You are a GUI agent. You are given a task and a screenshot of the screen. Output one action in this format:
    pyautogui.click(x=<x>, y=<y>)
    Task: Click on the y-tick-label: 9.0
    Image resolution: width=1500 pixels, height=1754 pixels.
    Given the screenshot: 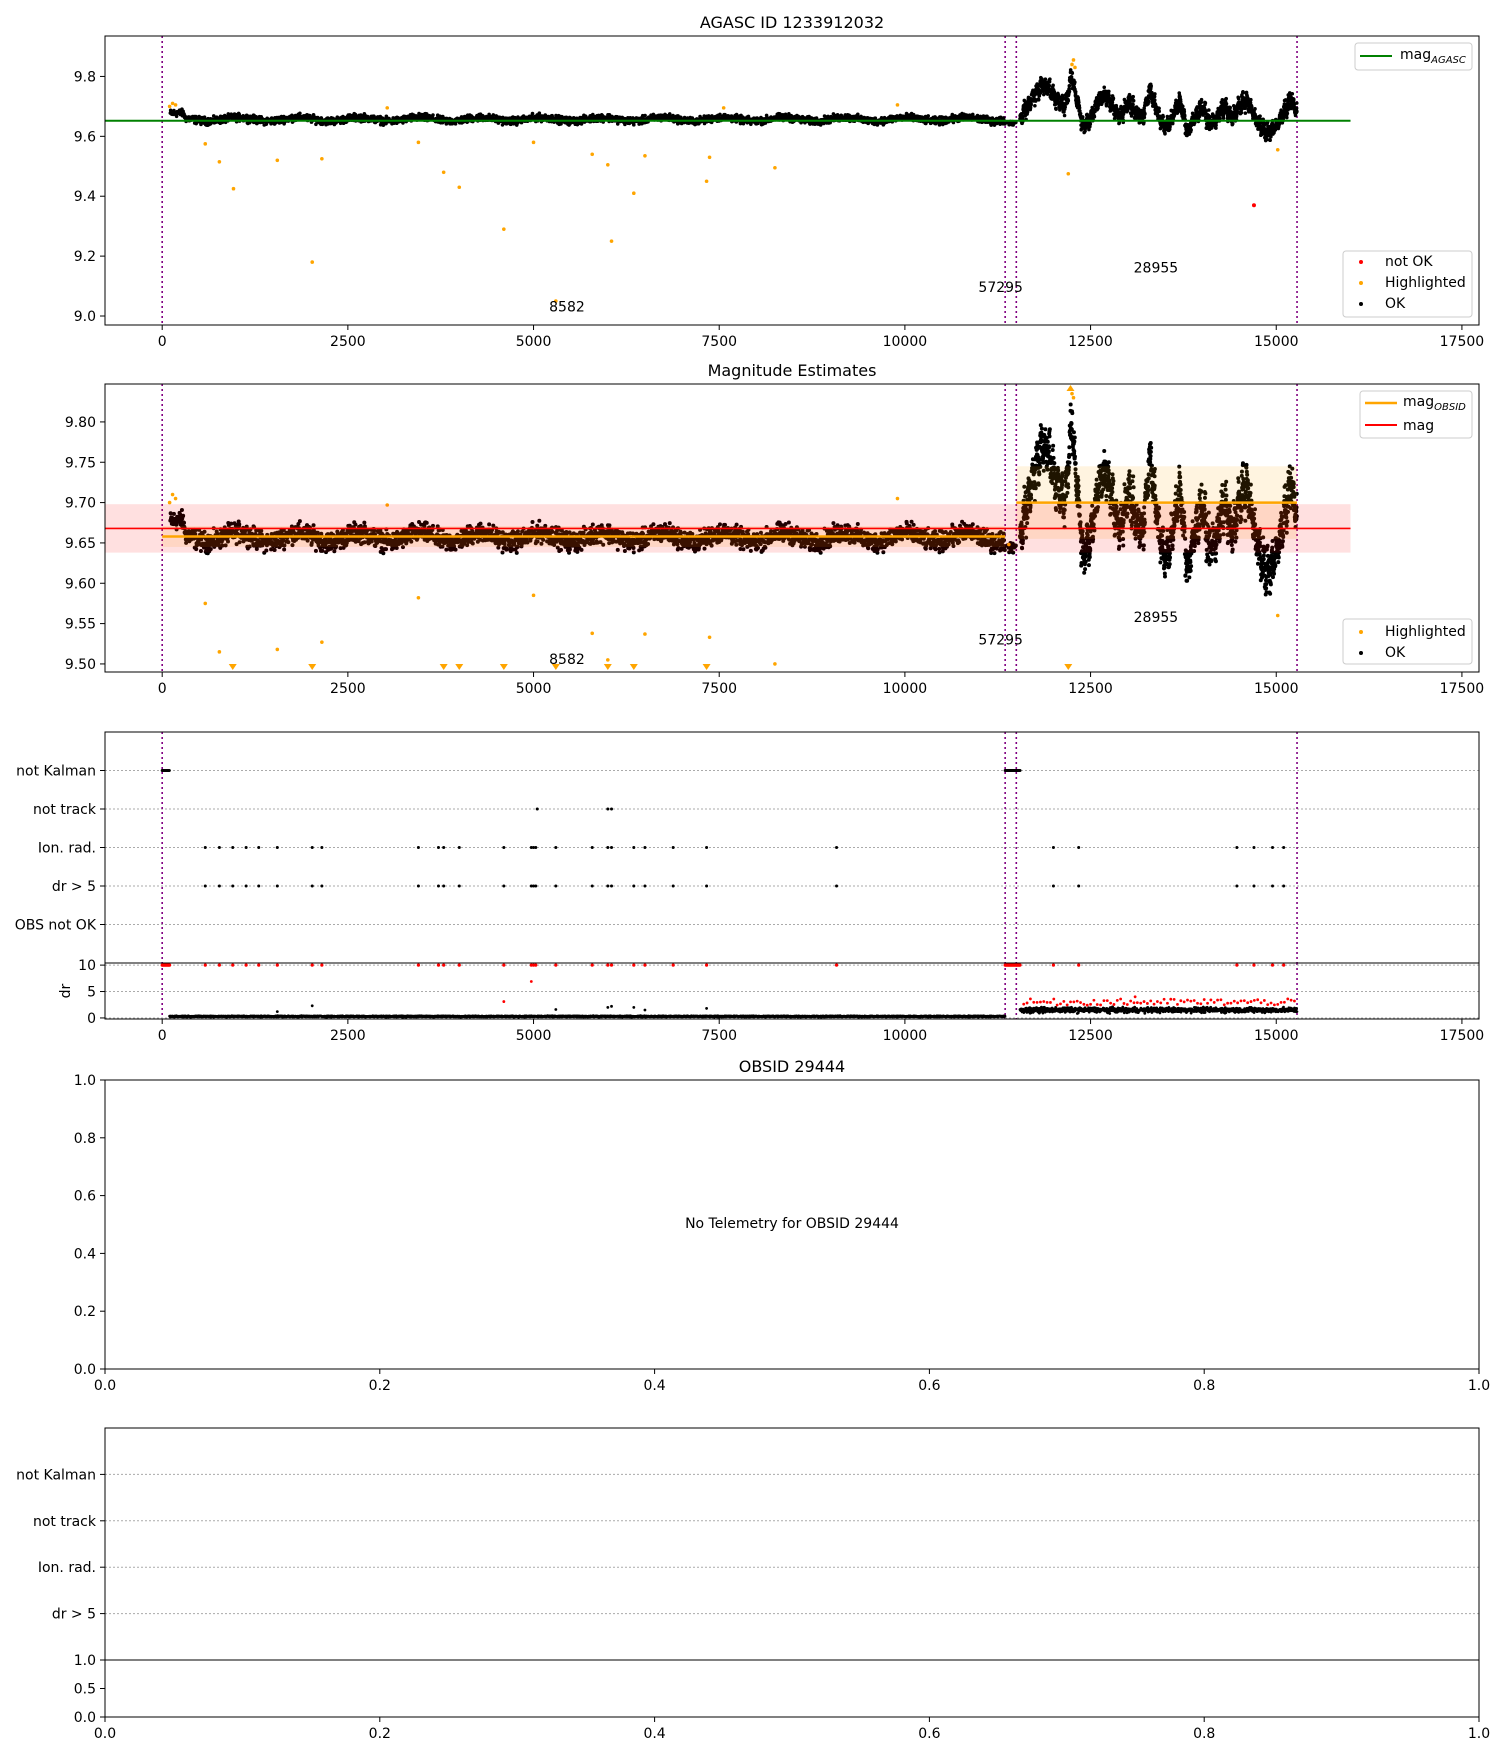 What is the action you would take?
    pyautogui.click(x=85, y=317)
    